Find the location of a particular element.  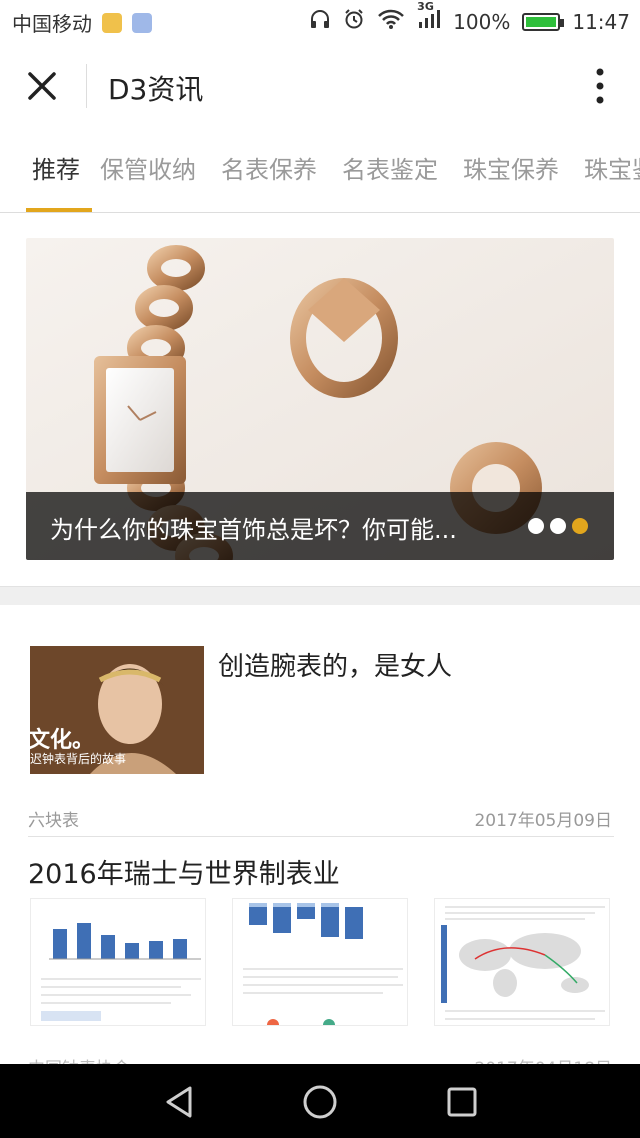

home-button is located at coordinates (320, 1102).